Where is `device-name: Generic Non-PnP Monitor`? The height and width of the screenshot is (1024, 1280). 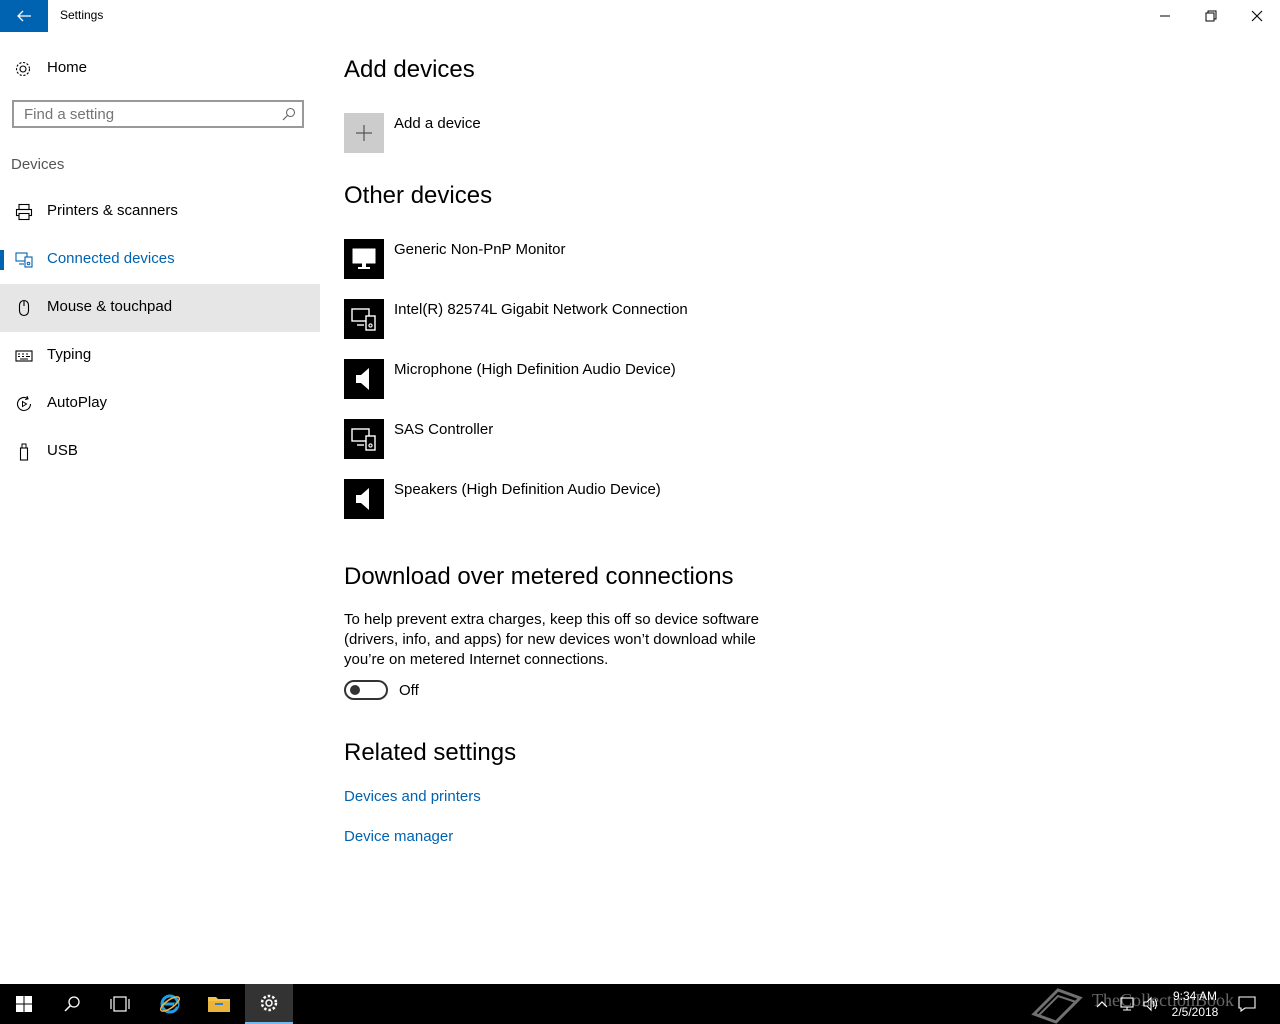 device-name: Generic Non-PnP Monitor is located at coordinates (480, 249).